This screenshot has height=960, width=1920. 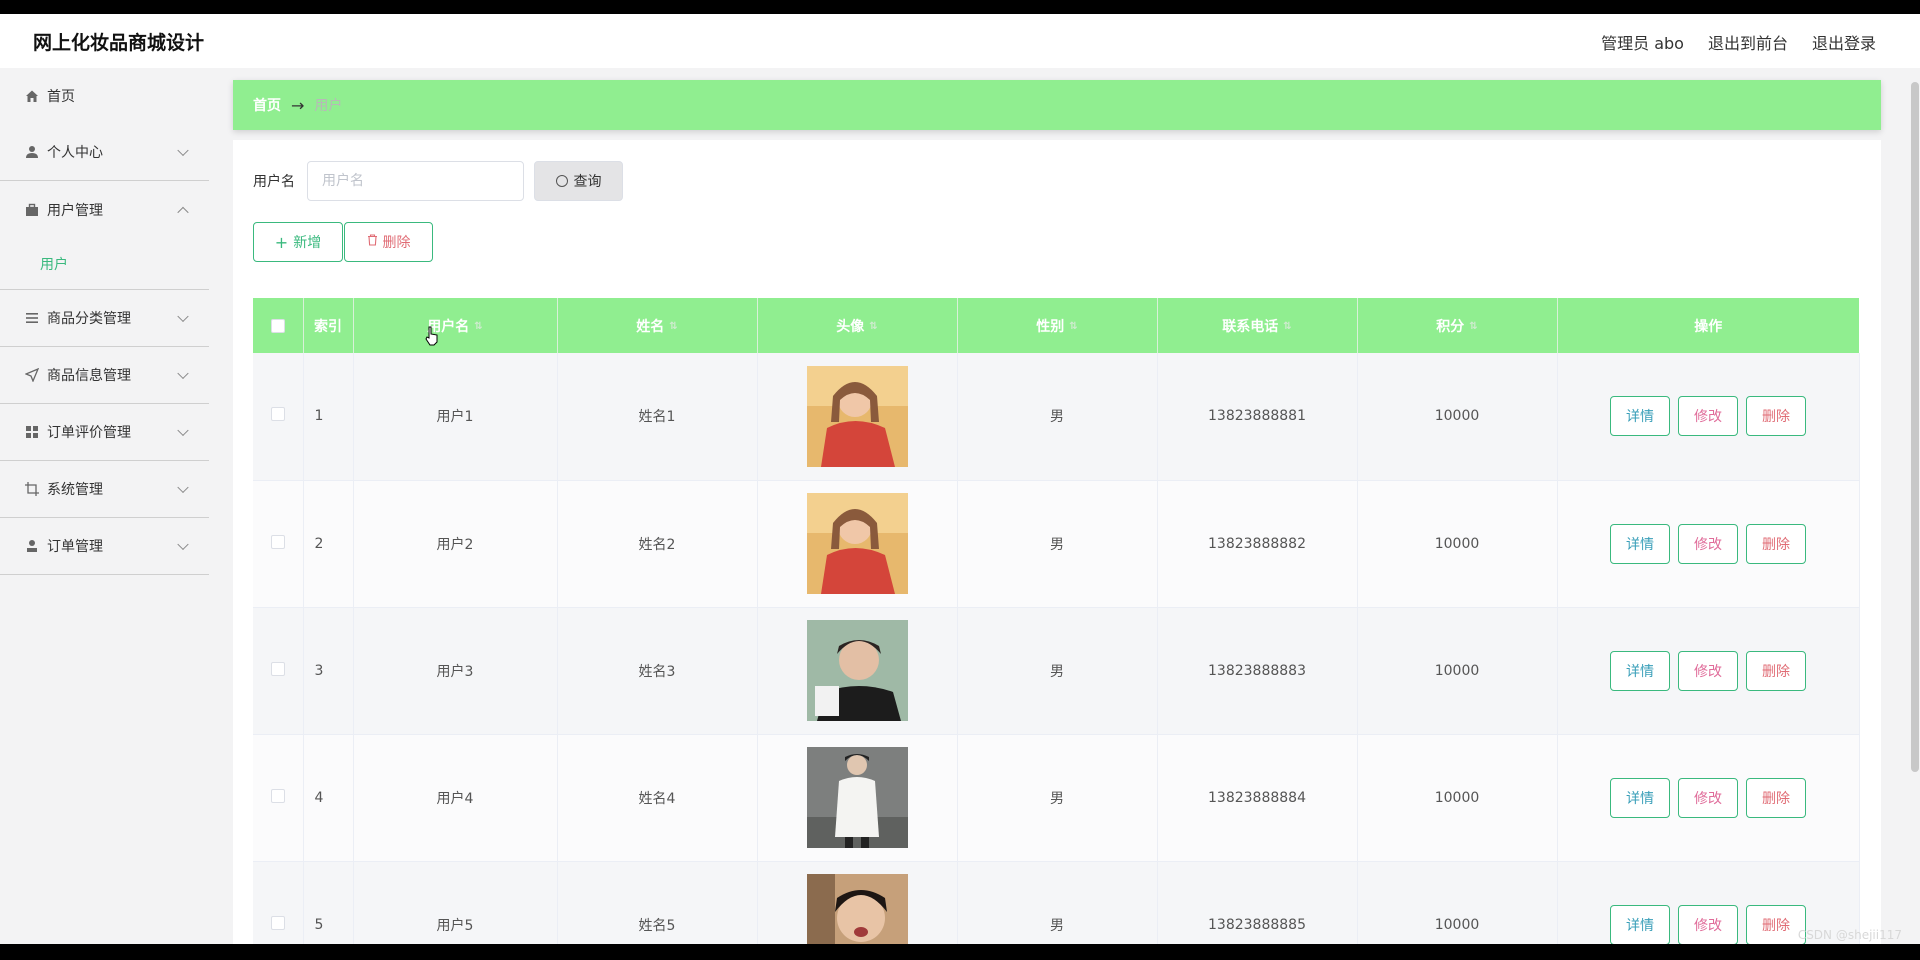 What do you see at coordinates (415, 181) in the screenshot?
I see `search-input` at bounding box center [415, 181].